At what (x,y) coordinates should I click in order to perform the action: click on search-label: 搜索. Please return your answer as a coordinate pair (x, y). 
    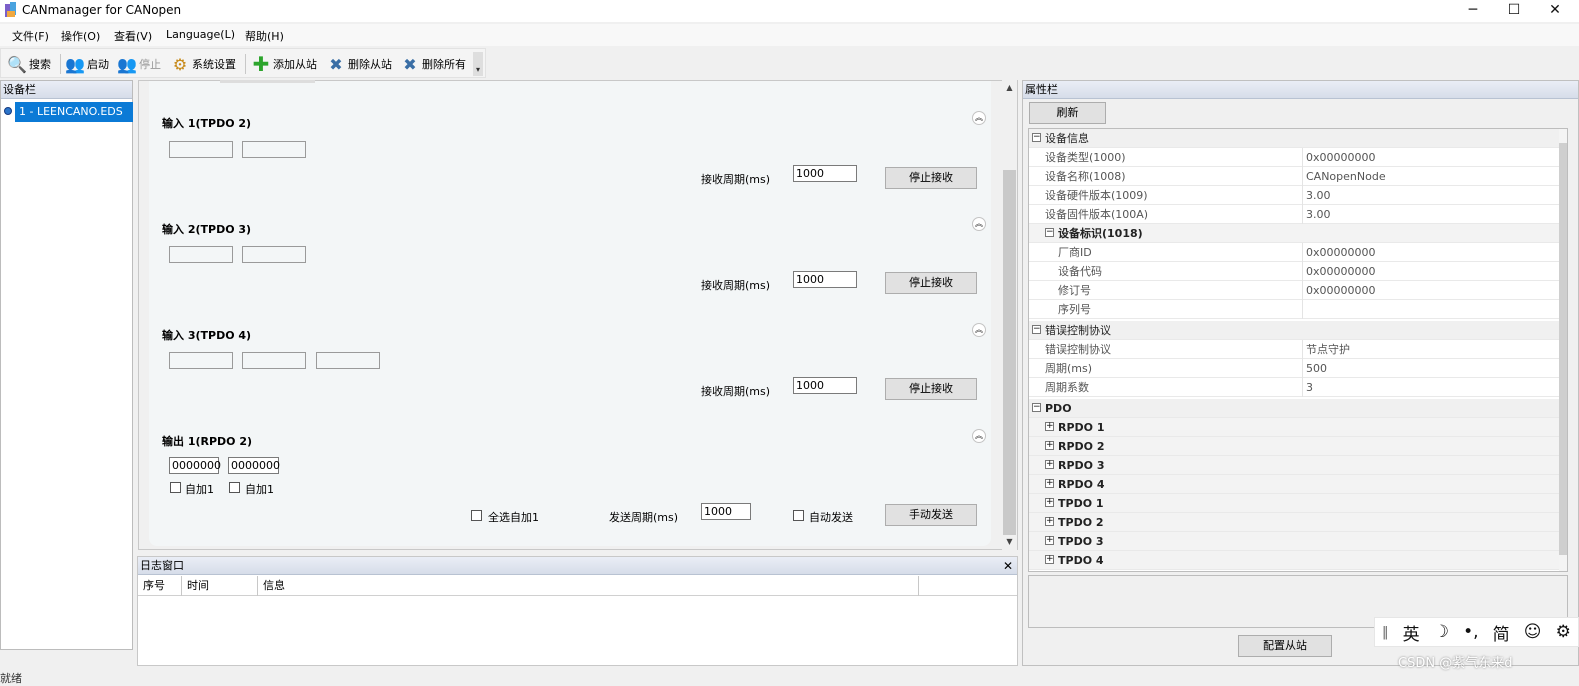
    Looking at the image, I should click on (40, 64).